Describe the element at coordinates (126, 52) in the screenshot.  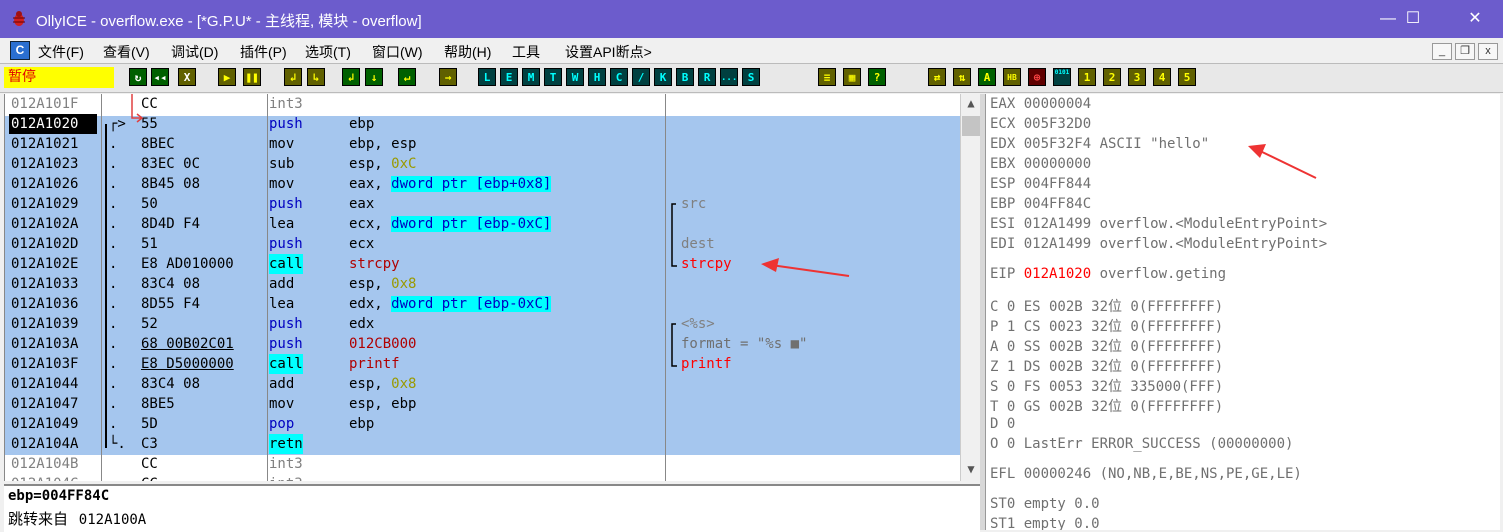
I see `menu-view: 查看(V)` at that location.